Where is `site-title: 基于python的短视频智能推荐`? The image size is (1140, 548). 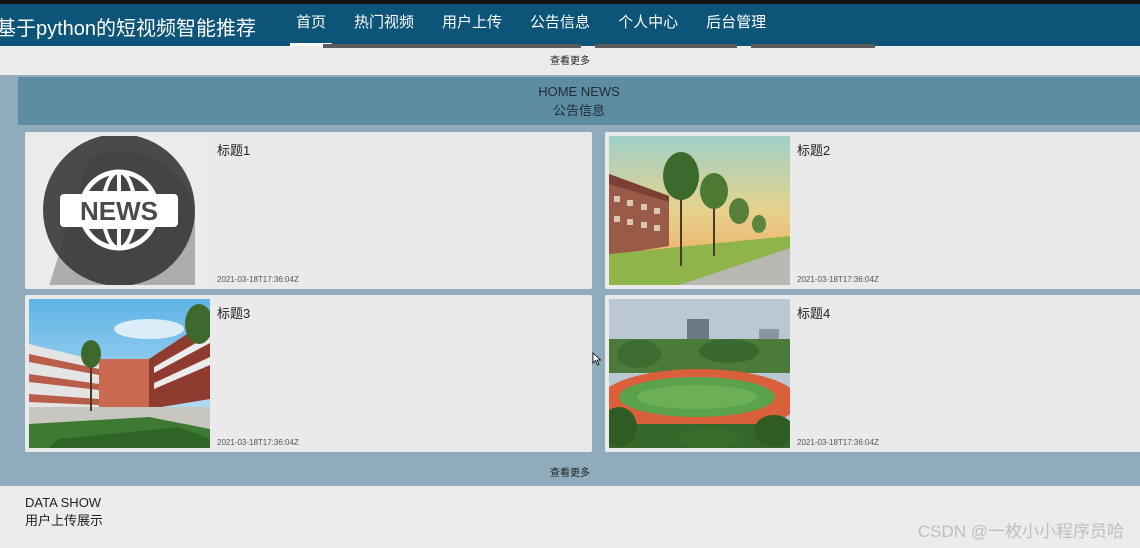 site-title: 基于python的短视频智能推荐 is located at coordinates (128, 29).